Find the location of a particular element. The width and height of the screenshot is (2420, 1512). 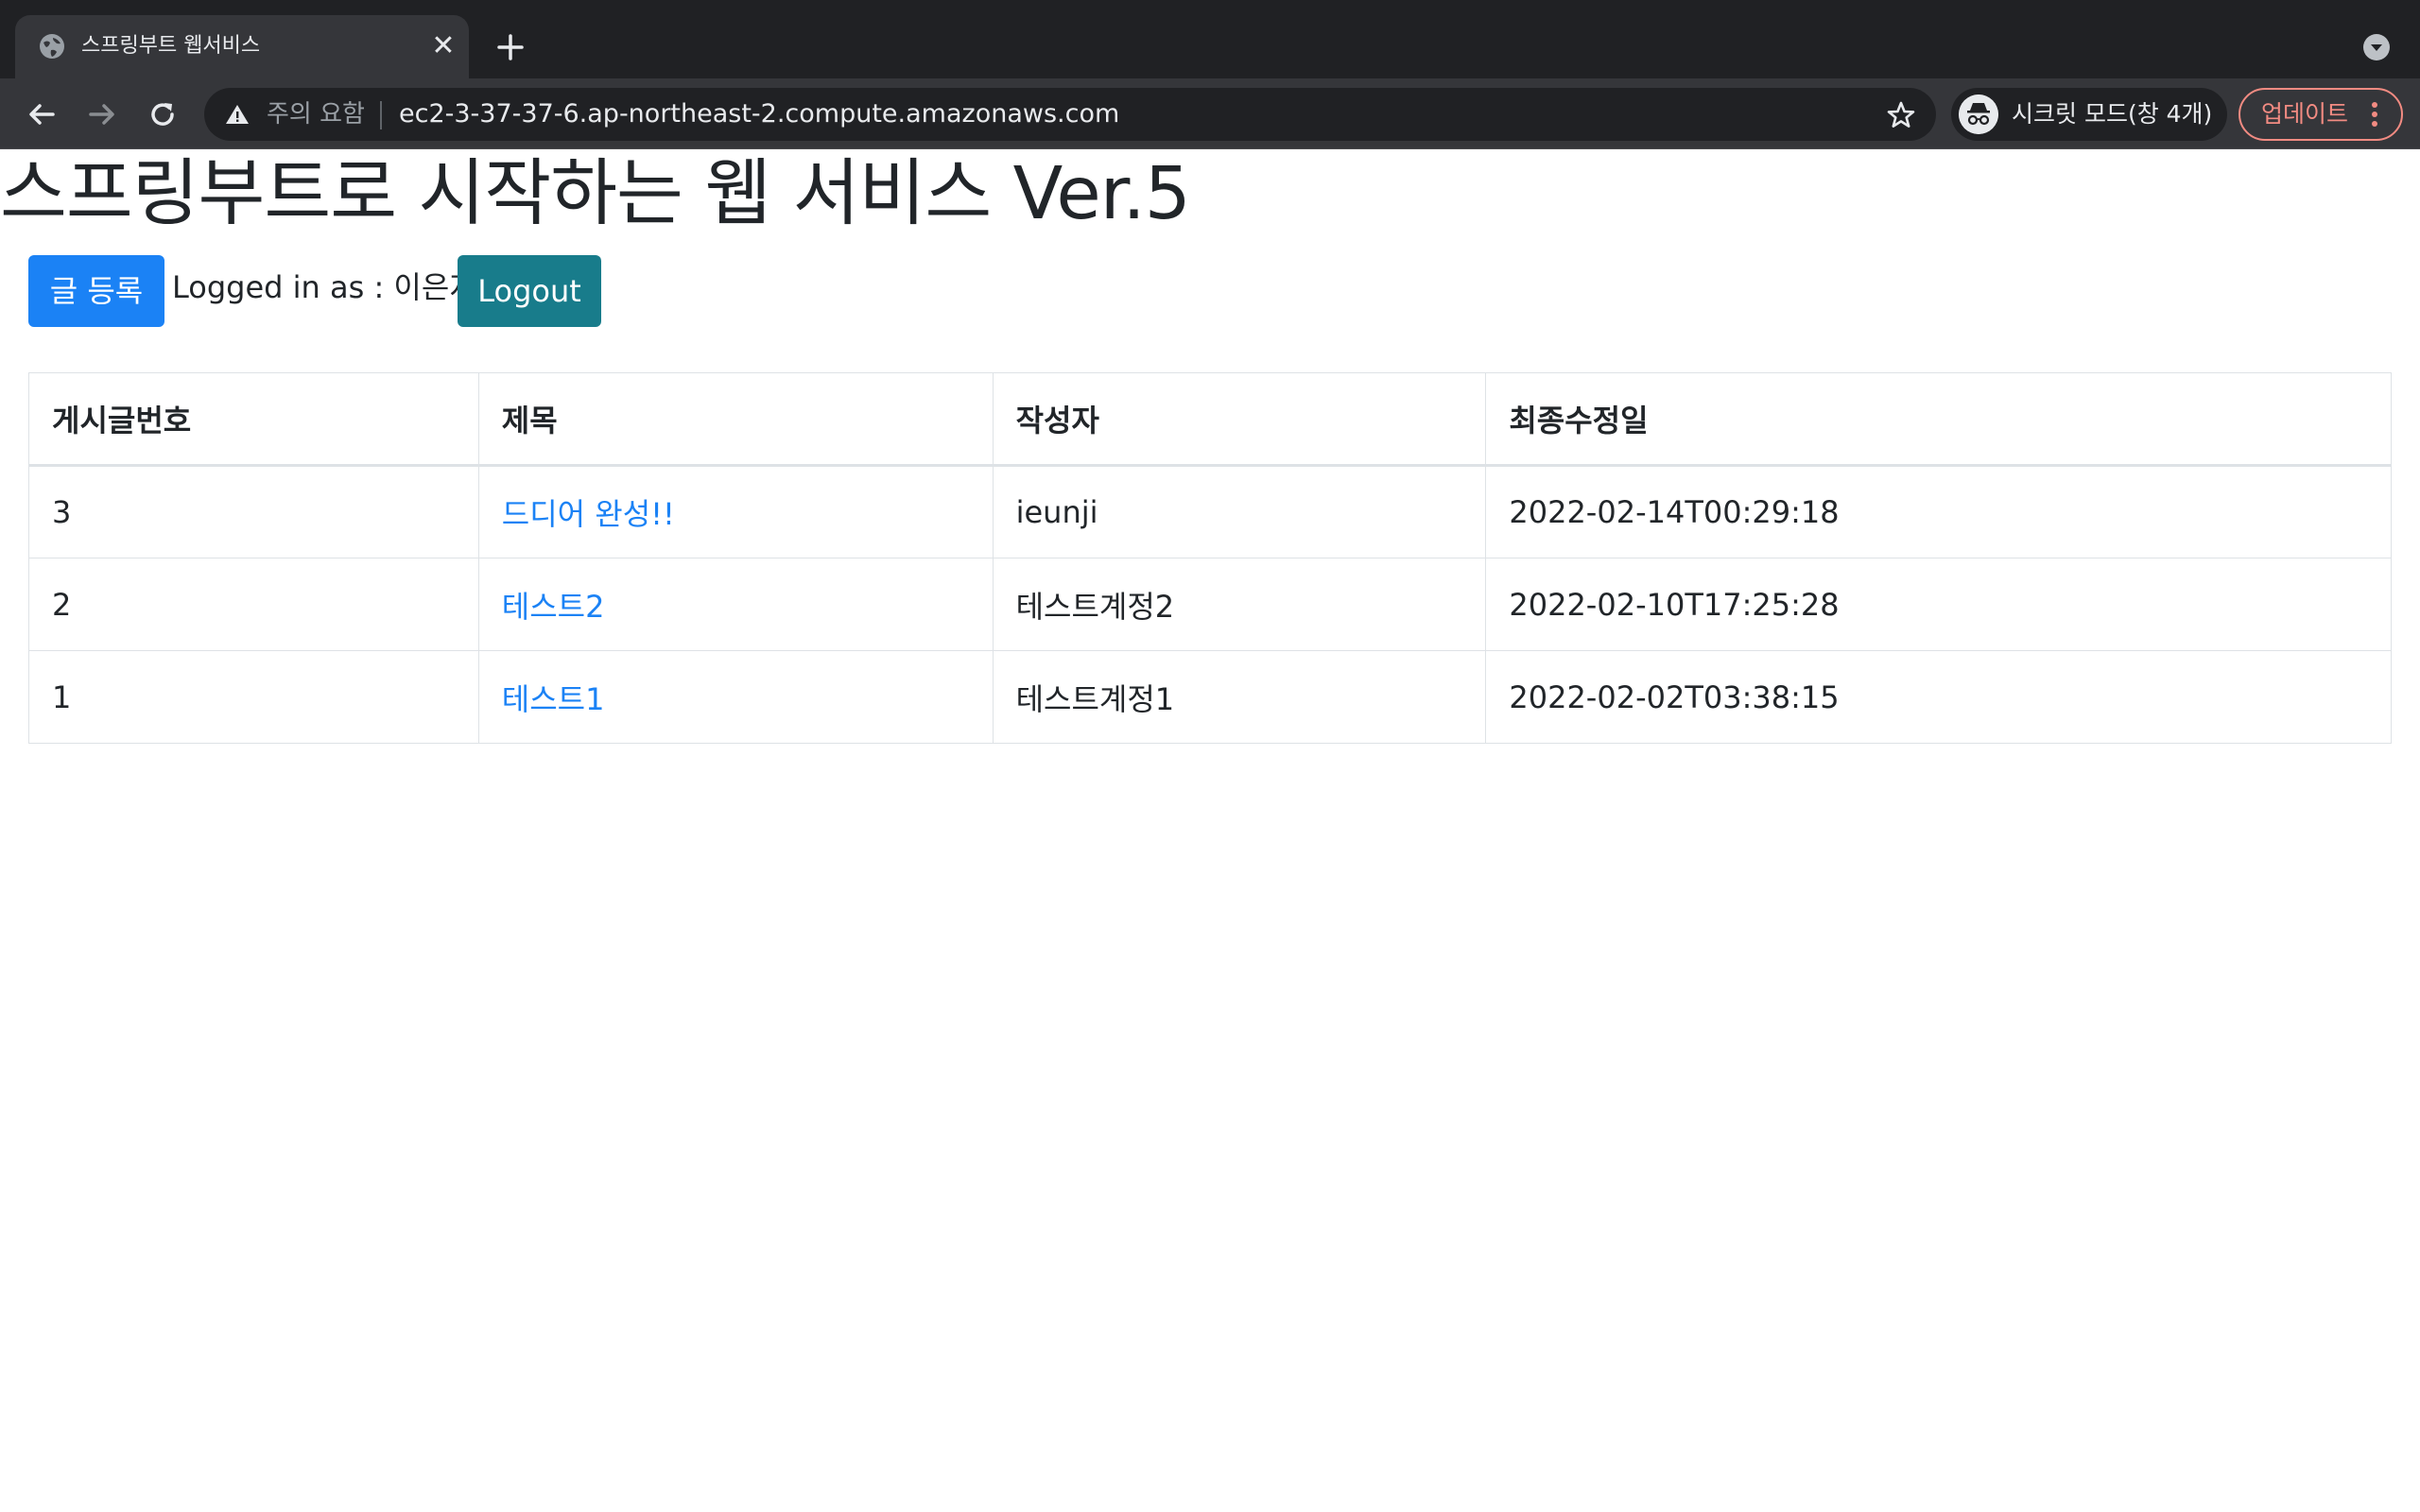

warning-icon is located at coordinates (237, 114).